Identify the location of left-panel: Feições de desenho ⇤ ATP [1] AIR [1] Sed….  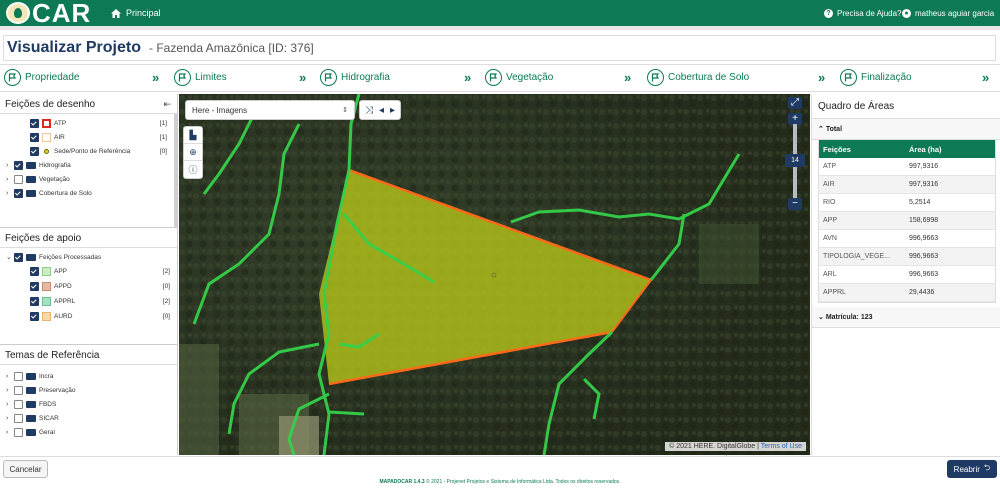
(89, 274).